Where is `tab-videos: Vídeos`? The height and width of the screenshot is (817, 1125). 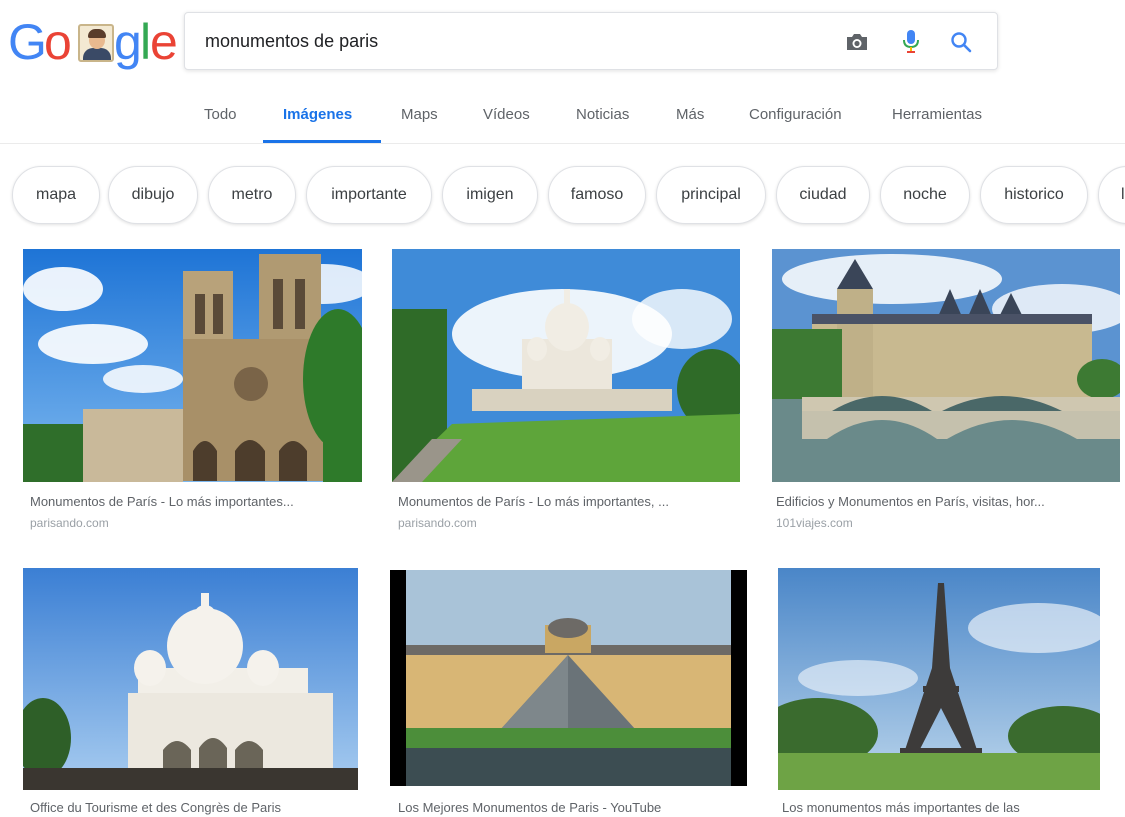
tab-videos: Vídeos is located at coordinates (506, 114).